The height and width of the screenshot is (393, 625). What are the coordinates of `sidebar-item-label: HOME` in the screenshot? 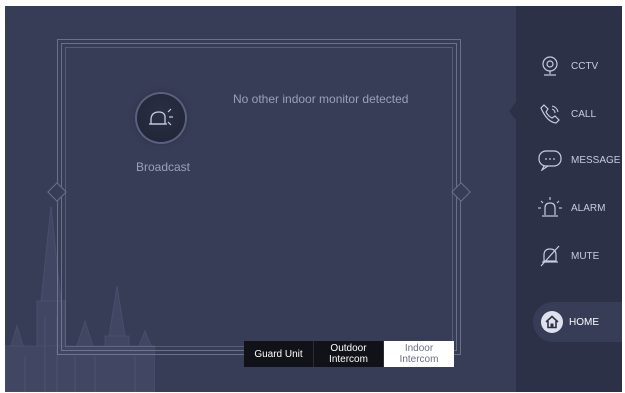 It's located at (584, 322).